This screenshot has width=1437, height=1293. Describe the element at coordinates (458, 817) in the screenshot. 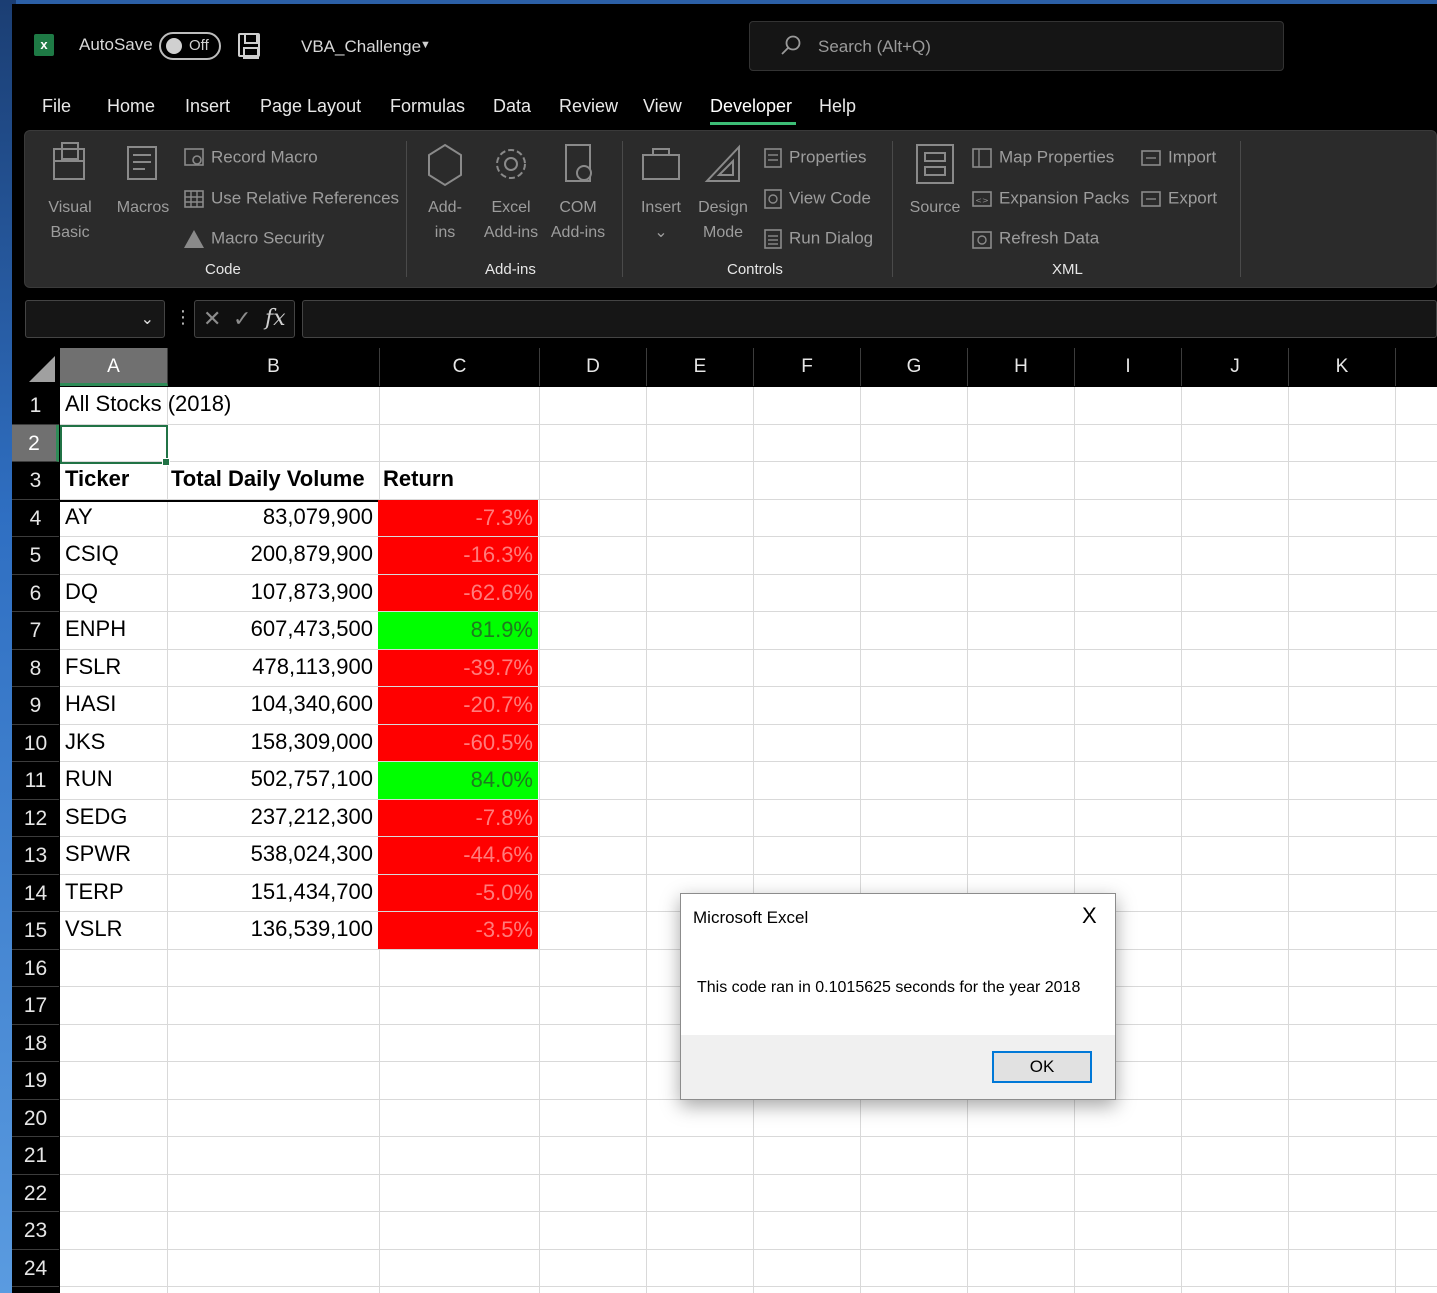

I see `cell-return: -7.8%` at that location.